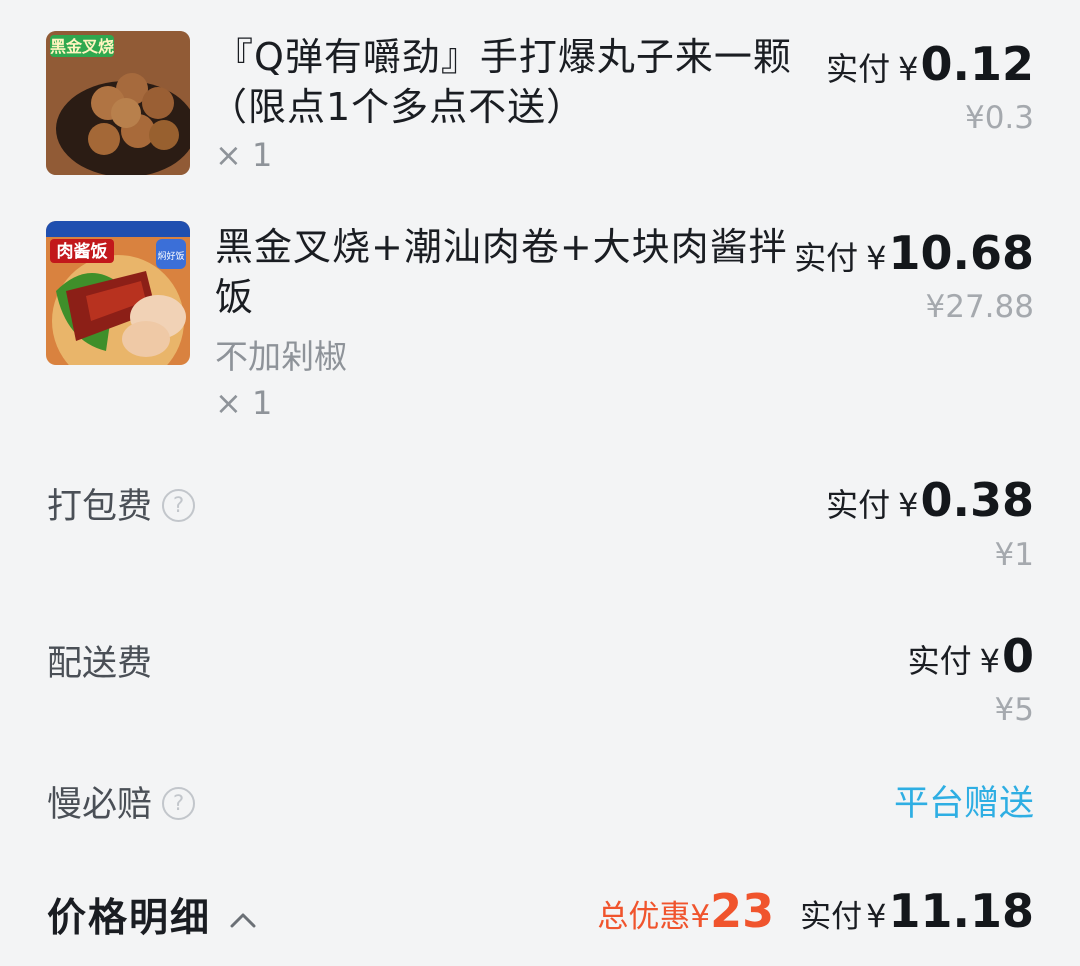 This screenshot has height=966, width=1080. I want to click on late-compensation-text: 慢必赔, so click(100, 805).